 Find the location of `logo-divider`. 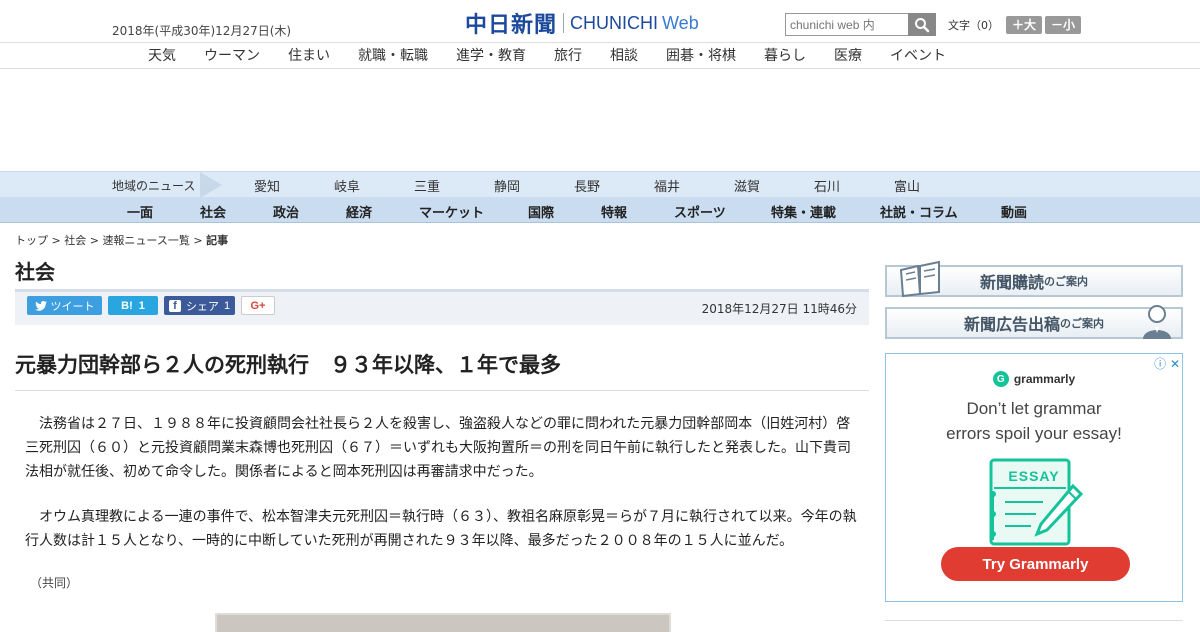

logo-divider is located at coordinates (564, 23).